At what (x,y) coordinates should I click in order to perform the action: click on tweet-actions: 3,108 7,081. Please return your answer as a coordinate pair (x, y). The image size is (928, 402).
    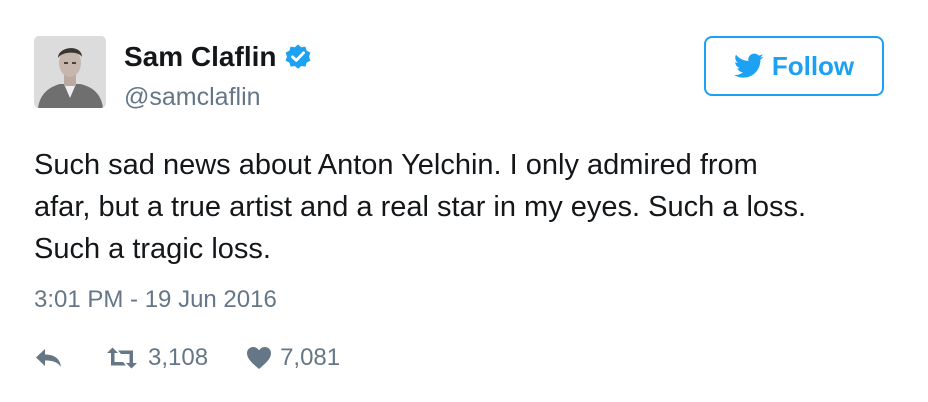
    Looking at the image, I should click on (187, 358).